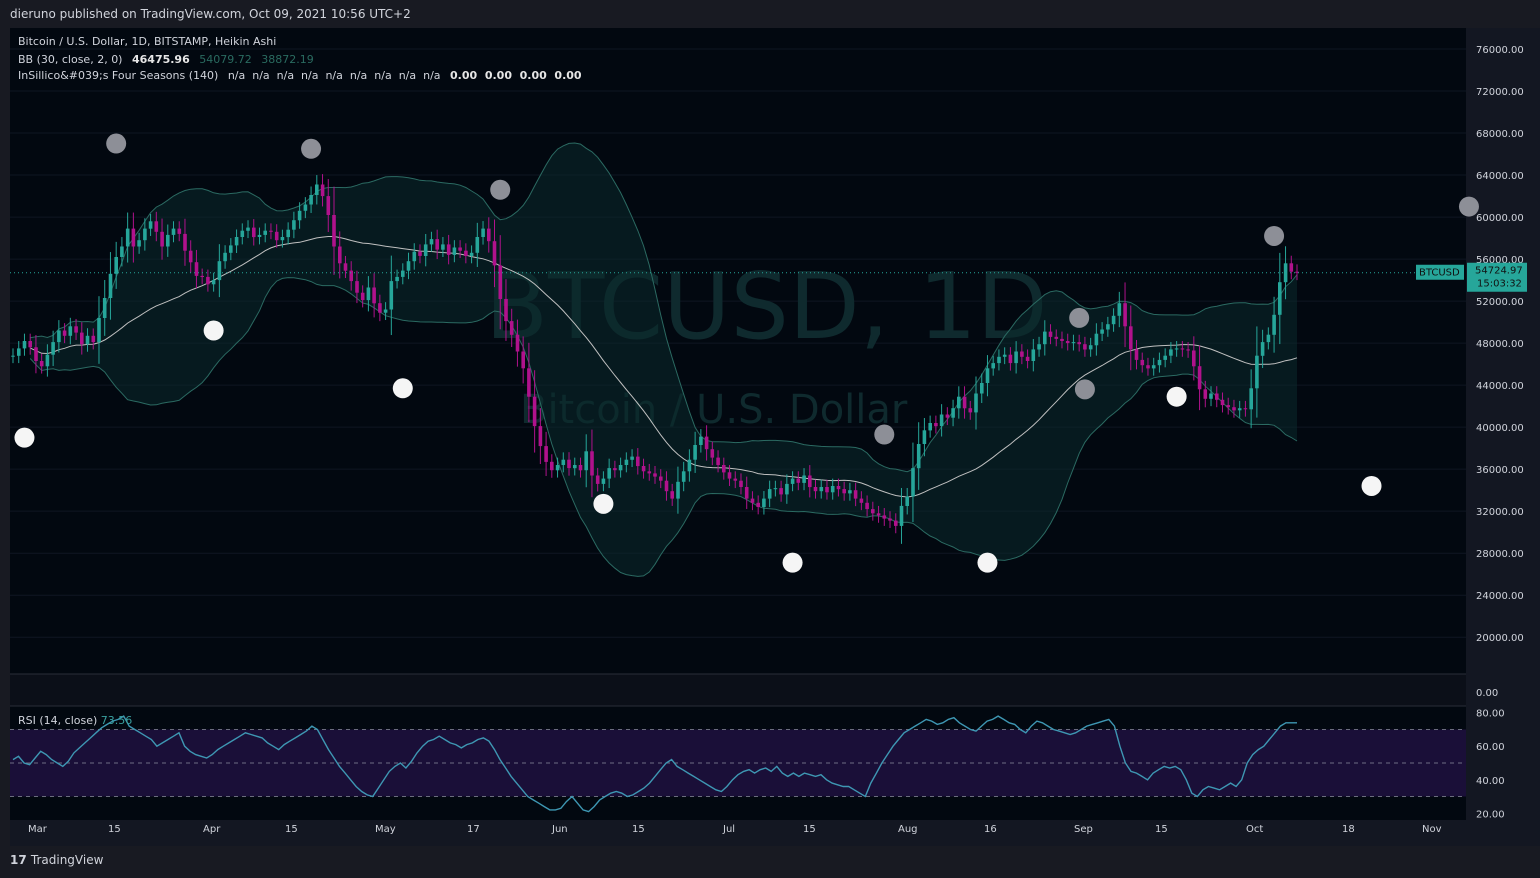 The image size is (1540, 878). Describe the element at coordinates (56, 860) in the screenshot. I see `tradingview-logo: 17 TradingView` at that location.